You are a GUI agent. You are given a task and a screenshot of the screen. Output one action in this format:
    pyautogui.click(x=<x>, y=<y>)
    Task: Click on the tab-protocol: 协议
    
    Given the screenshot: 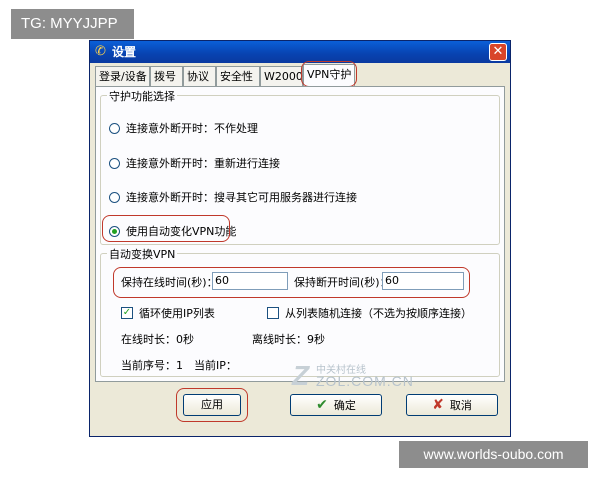 What is the action you would take?
    pyautogui.click(x=199, y=76)
    